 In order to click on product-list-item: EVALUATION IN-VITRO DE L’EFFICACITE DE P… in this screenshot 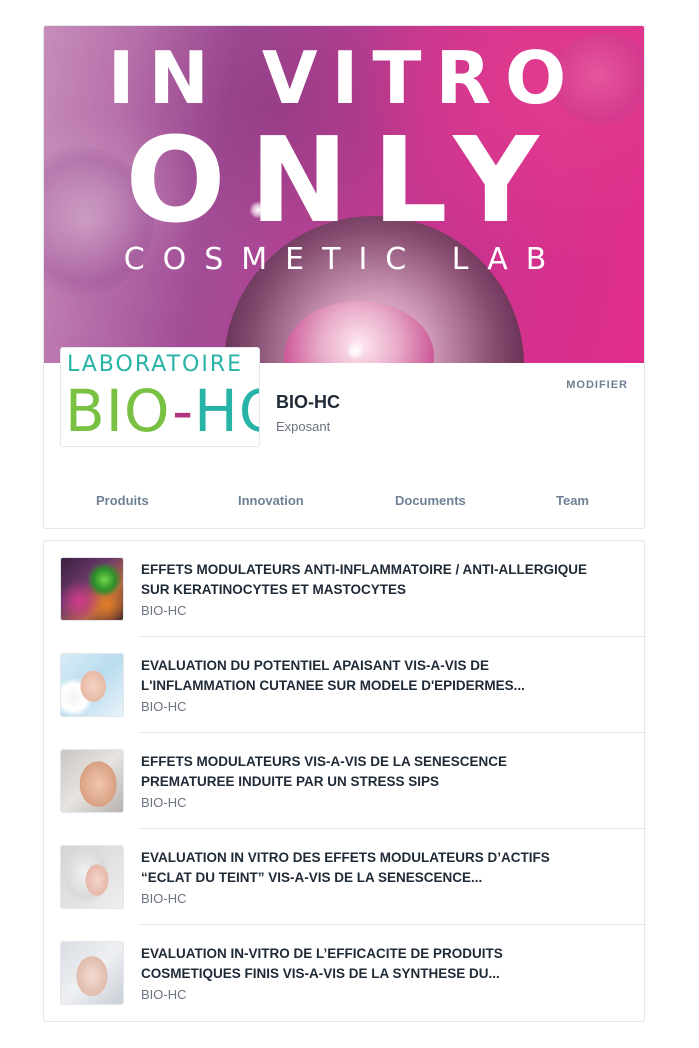, I will do `click(344, 973)`.